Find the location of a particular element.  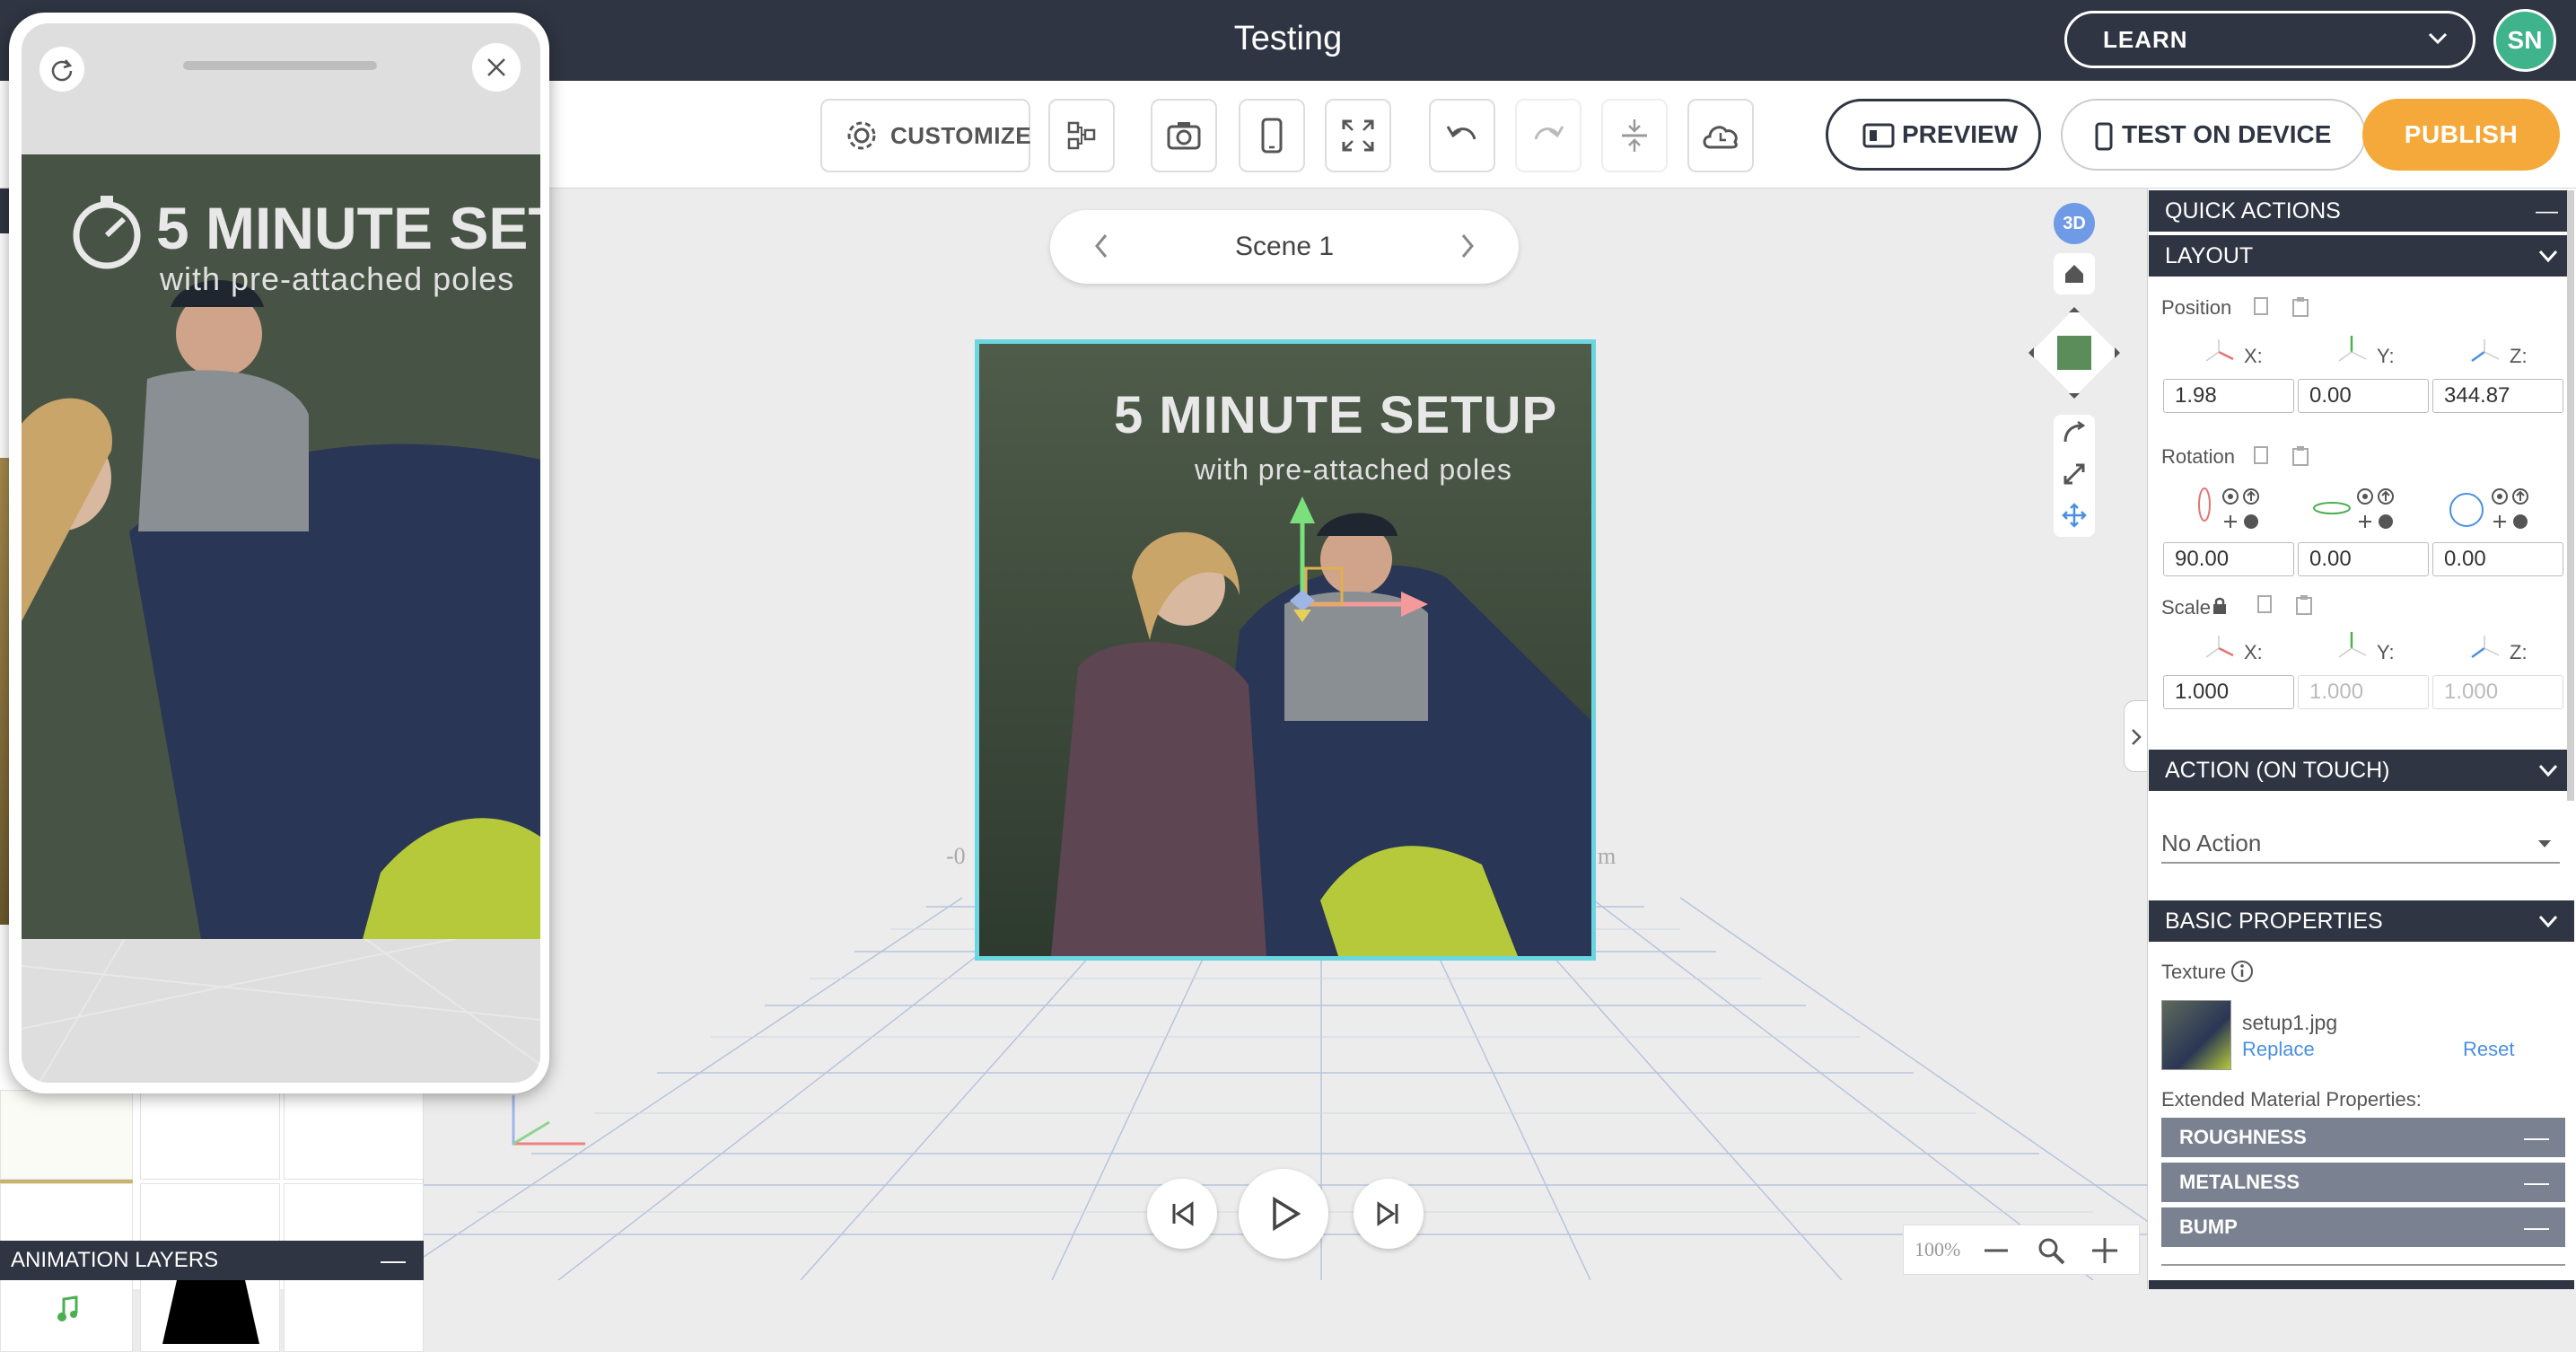

texture-filename: setup1.jpg is located at coordinates (2290, 1022).